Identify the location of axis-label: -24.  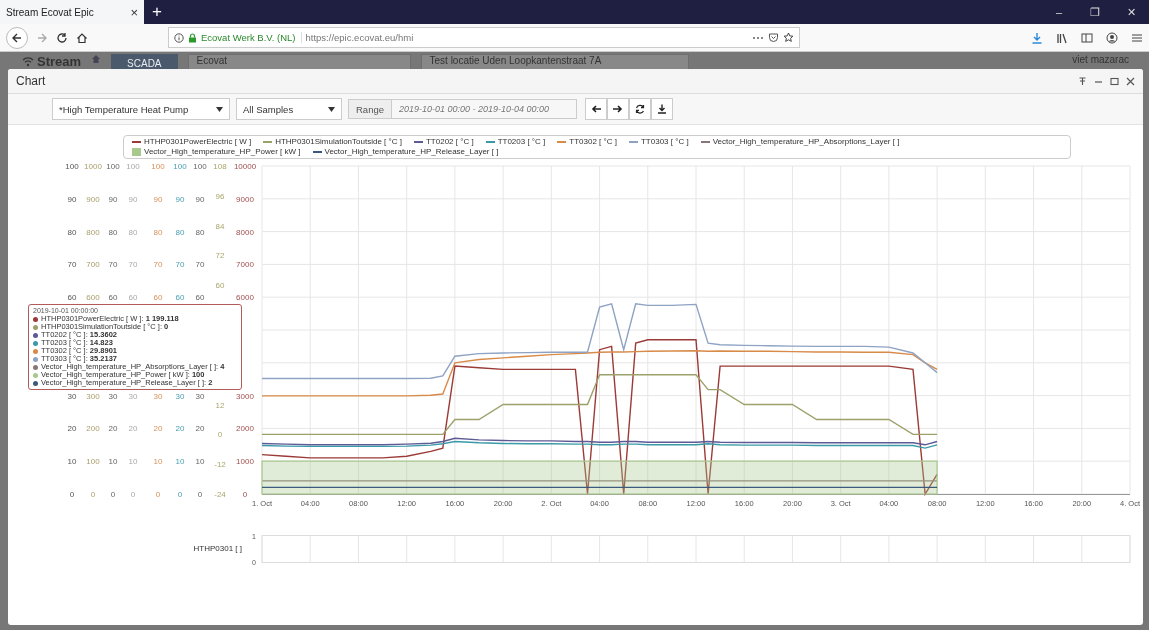
(220, 494).